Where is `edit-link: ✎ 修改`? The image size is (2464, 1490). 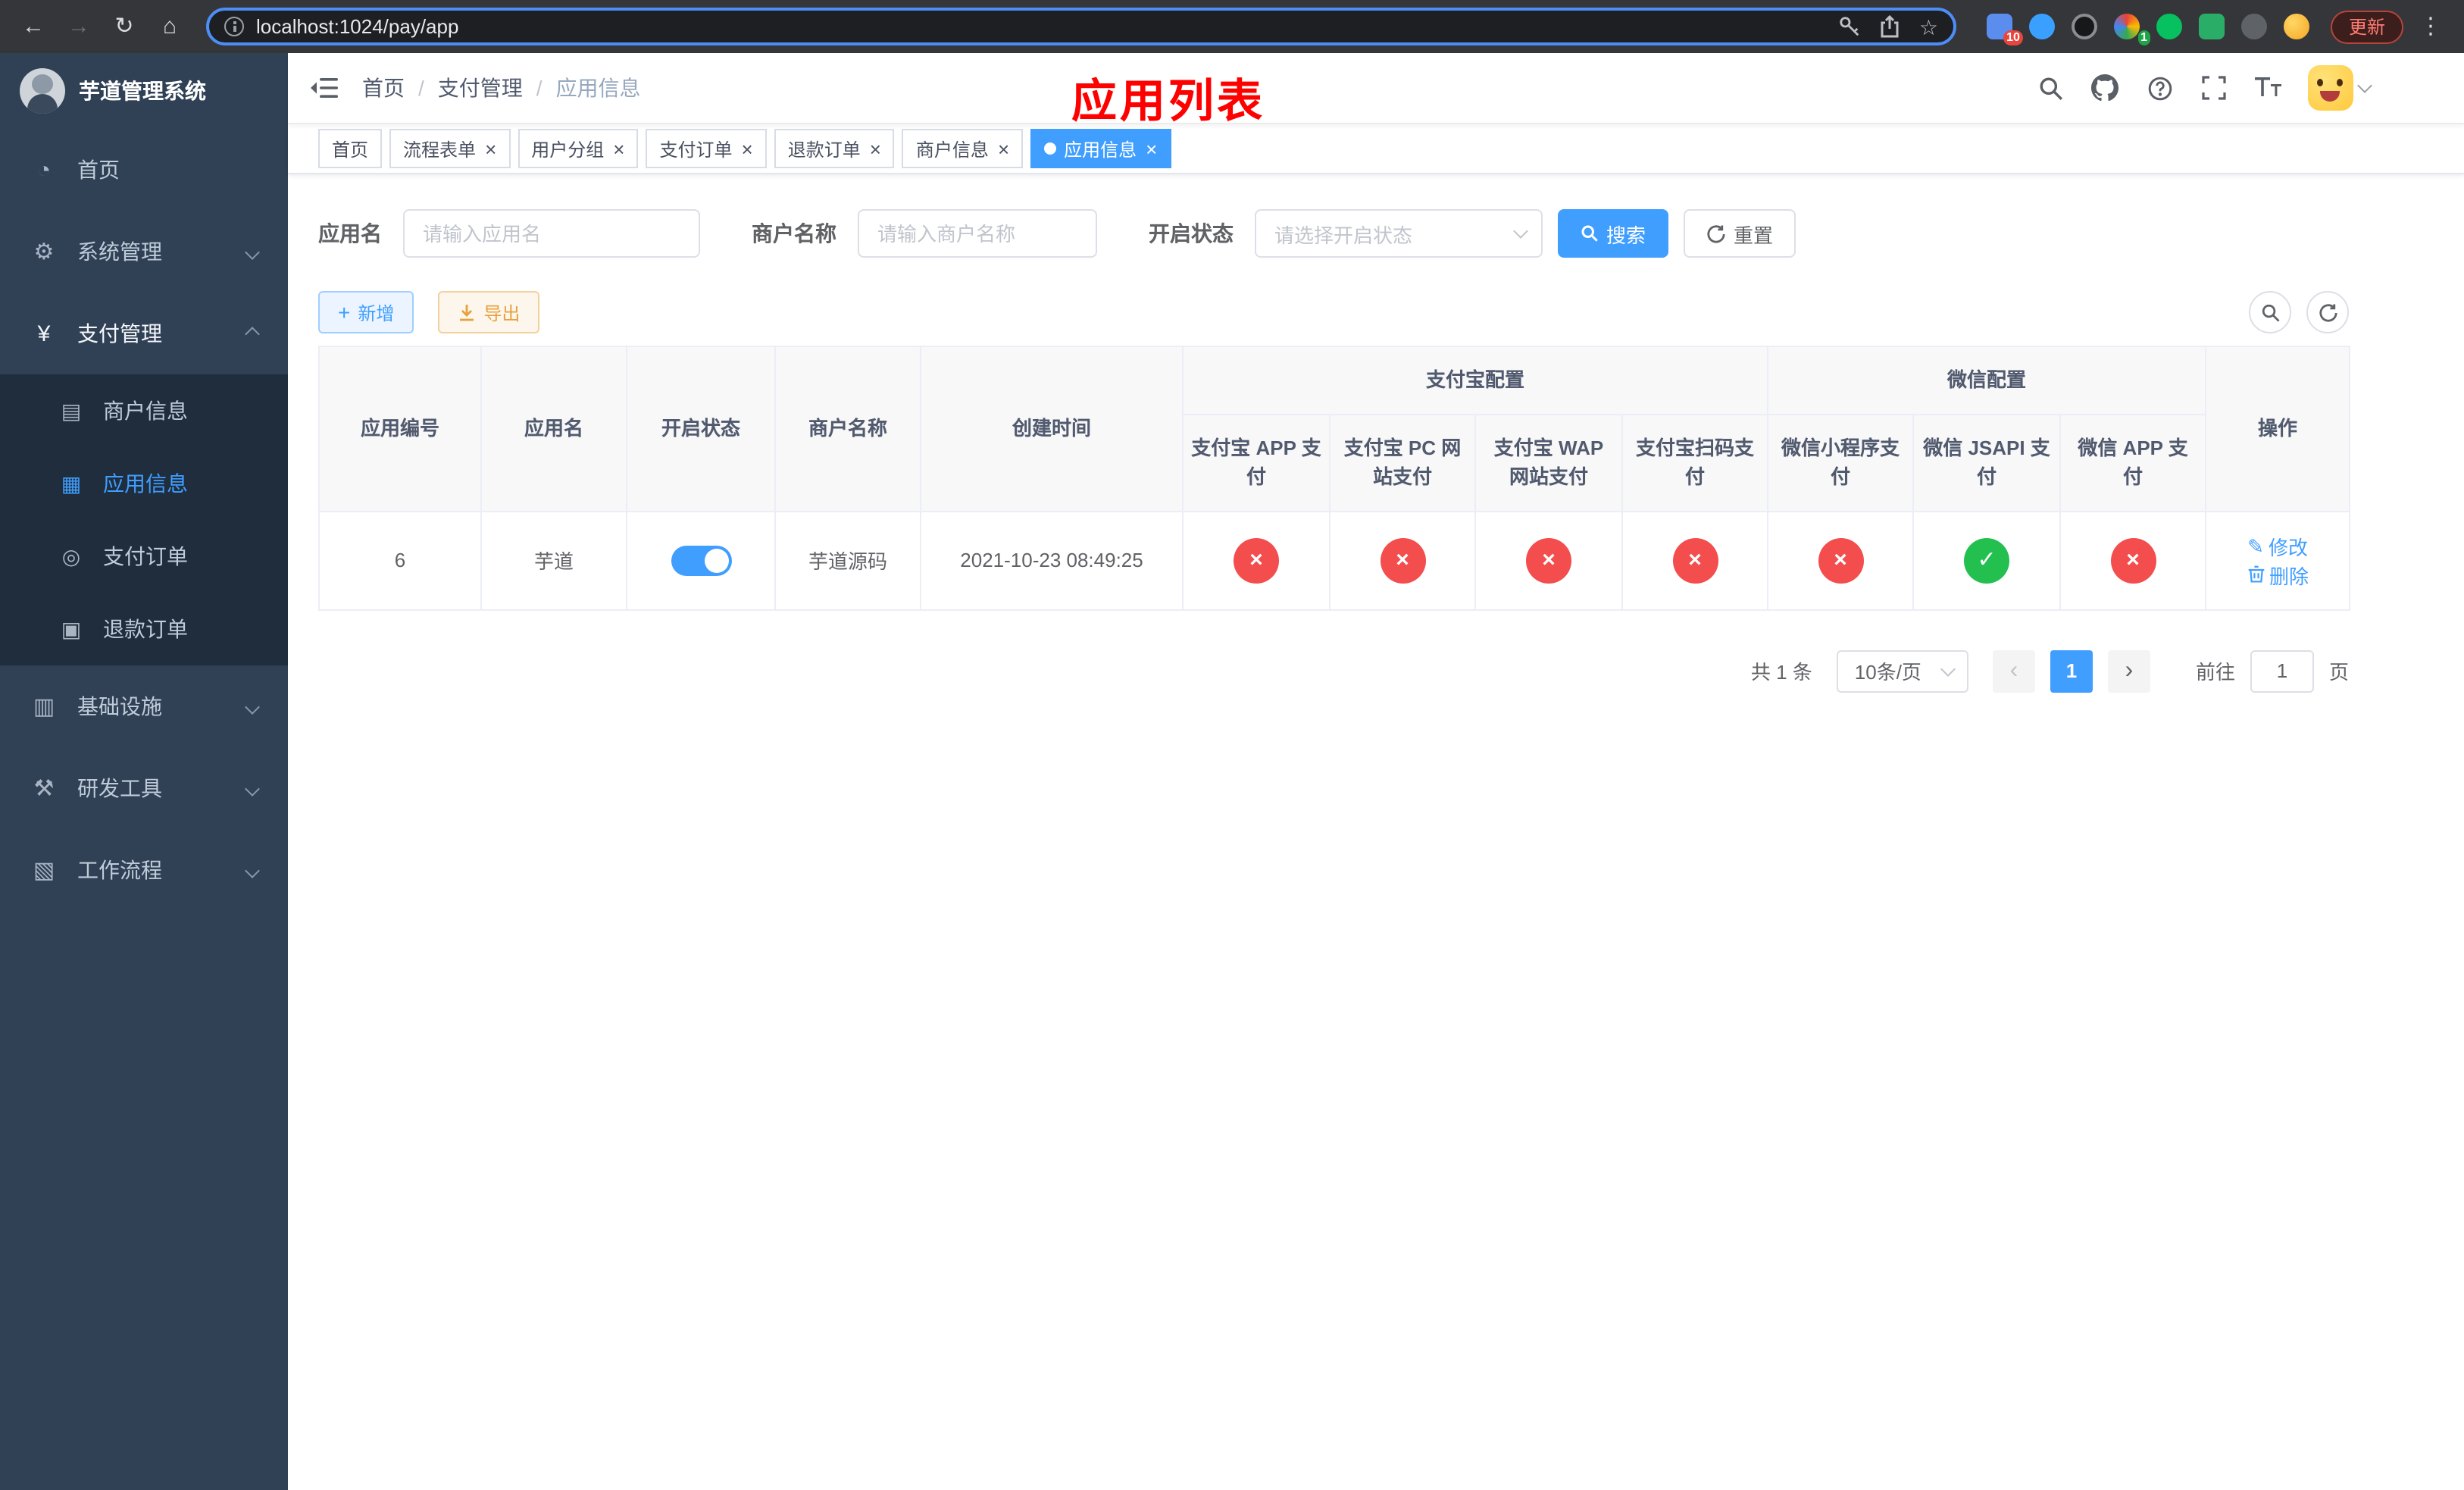 edit-link: ✎ 修改 is located at coordinates (2277, 546).